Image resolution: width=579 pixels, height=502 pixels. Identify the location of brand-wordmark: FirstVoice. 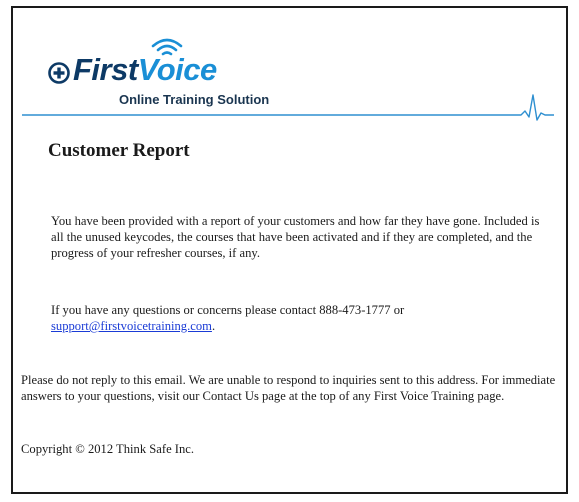
(145, 70).